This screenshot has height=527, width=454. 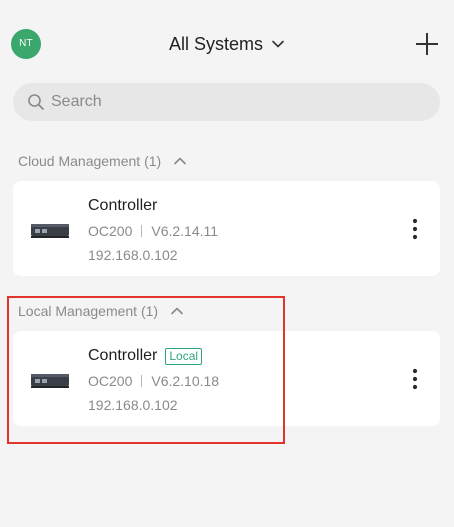 What do you see at coordinates (142, 231) in the screenshot?
I see `divider` at bounding box center [142, 231].